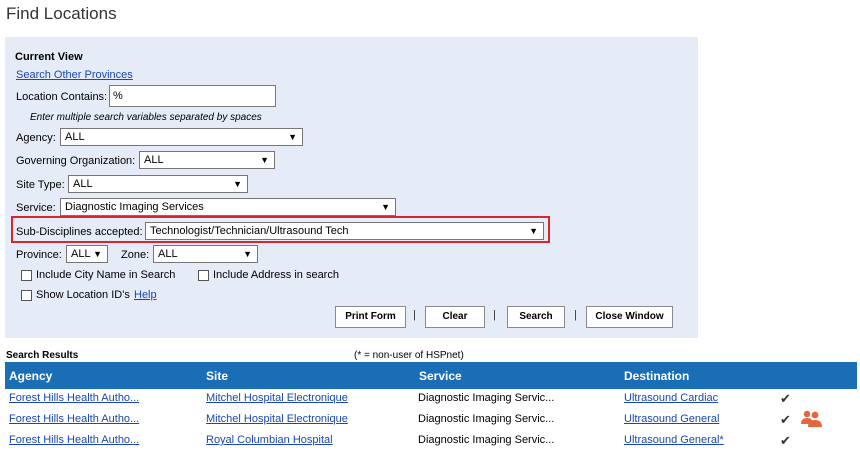  Describe the element at coordinates (154, 160) in the screenshot. I see `governing-org-select-value: ALL` at that location.